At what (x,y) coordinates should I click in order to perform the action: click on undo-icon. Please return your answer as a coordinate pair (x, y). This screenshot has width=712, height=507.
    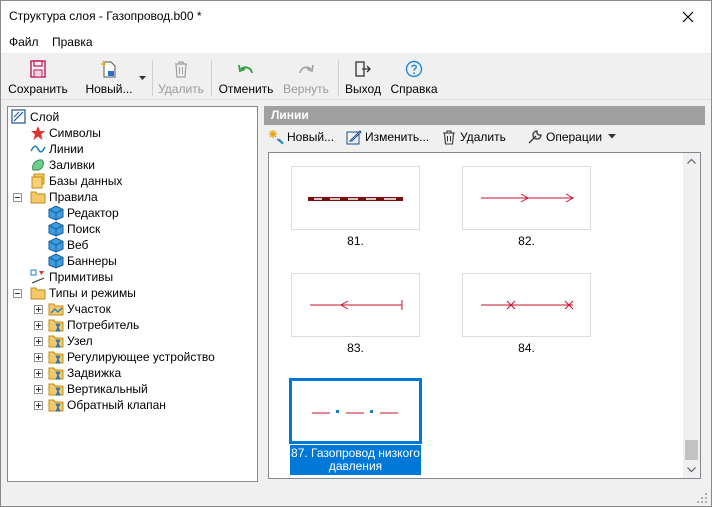
    Looking at the image, I should click on (245, 69).